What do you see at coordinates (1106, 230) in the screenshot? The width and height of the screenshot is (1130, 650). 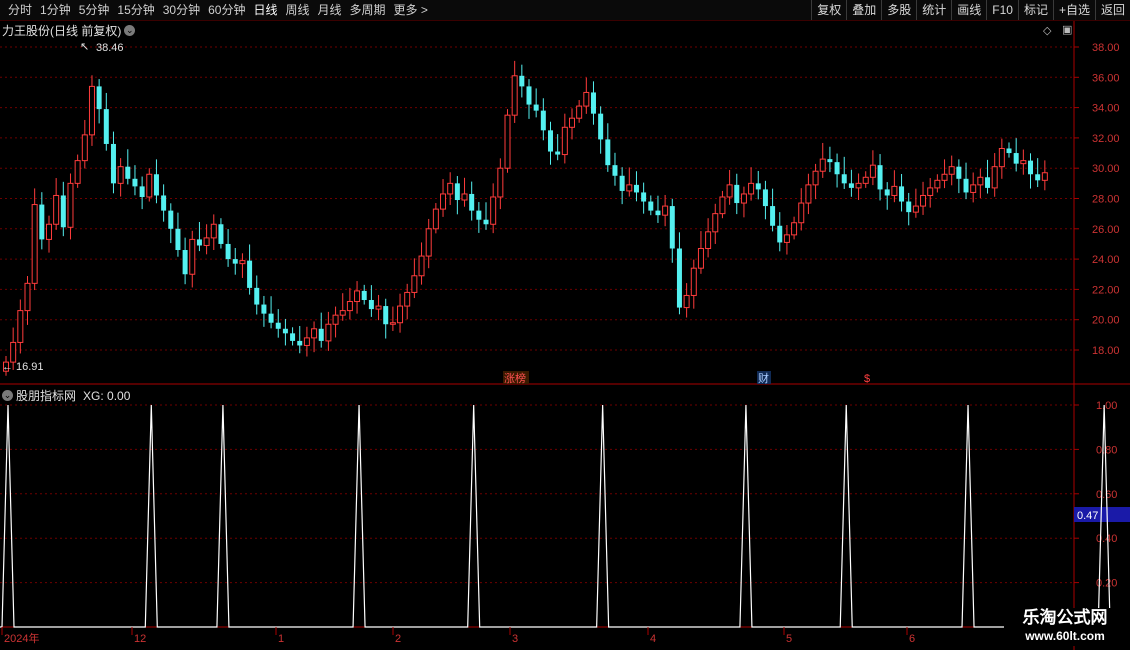 I see `price-tick-label: 26.00` at bounding box center [1106, 230].